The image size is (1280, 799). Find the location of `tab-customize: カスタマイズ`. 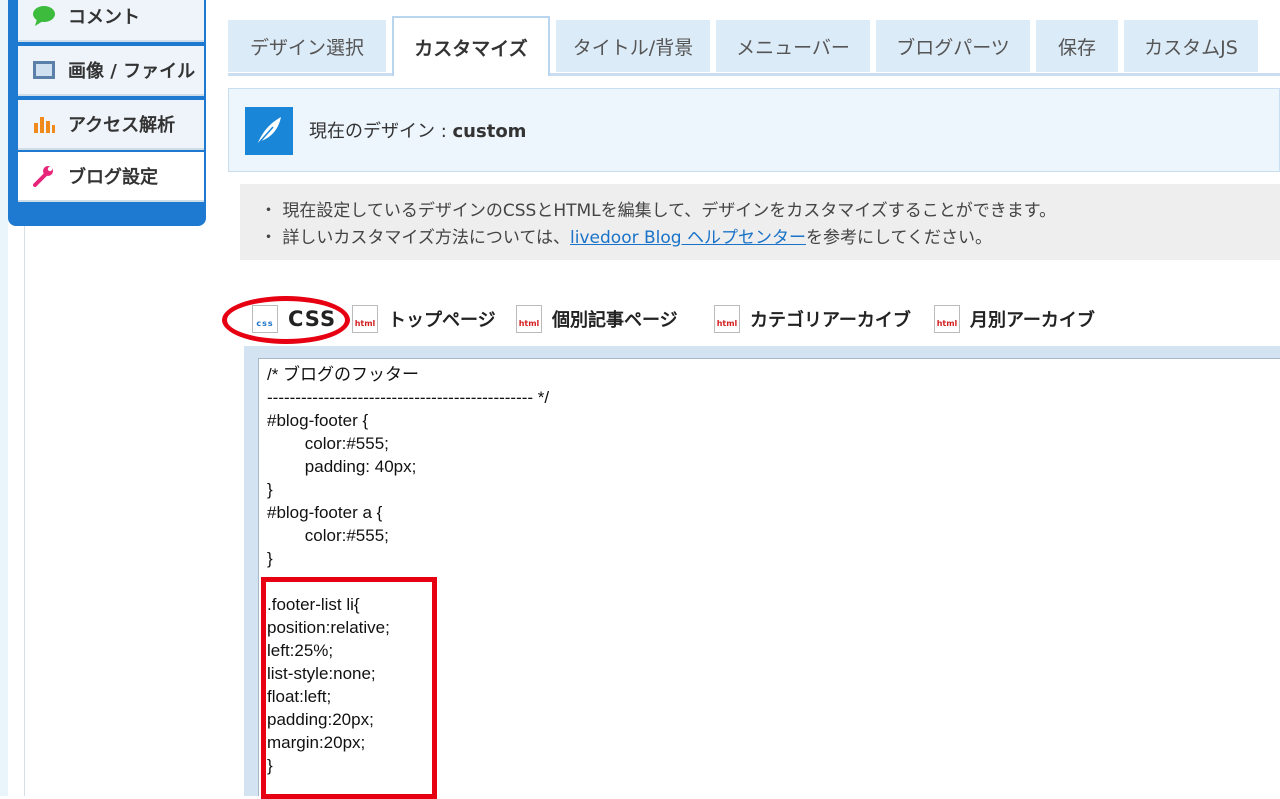

tab-customize: カスタマイズ is located at coordinates (471, 46).